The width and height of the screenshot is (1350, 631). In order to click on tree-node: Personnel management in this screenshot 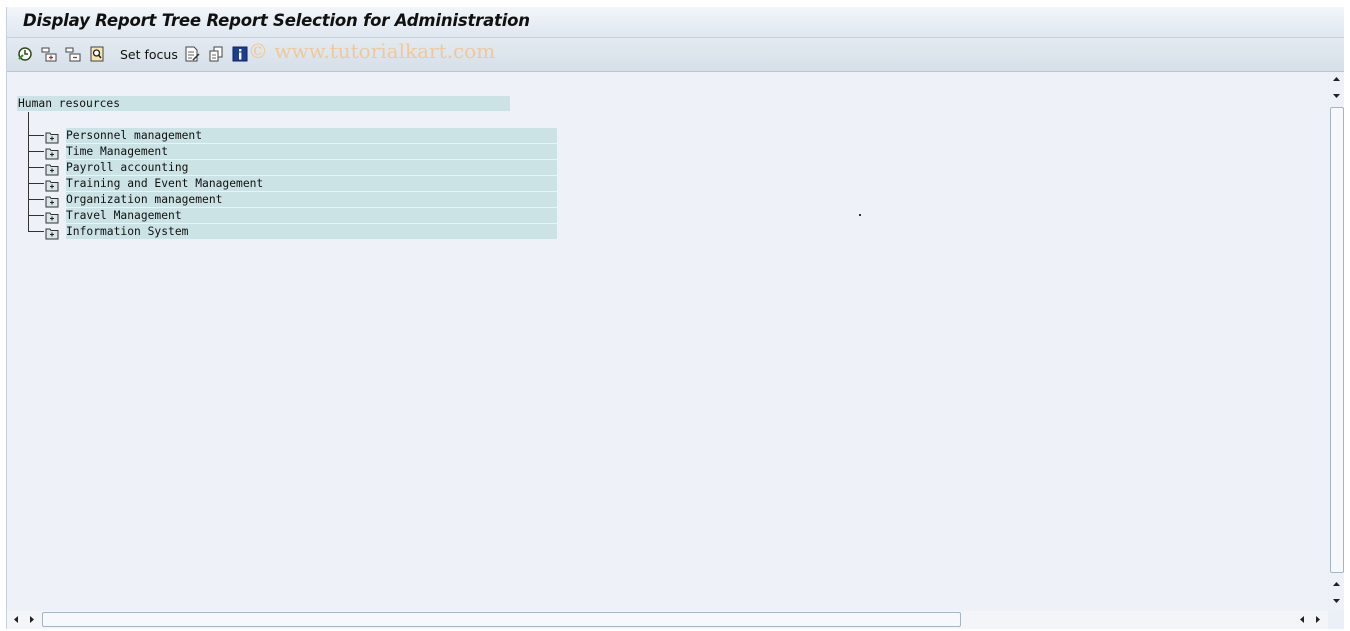, I will do `click(311, 135)`.